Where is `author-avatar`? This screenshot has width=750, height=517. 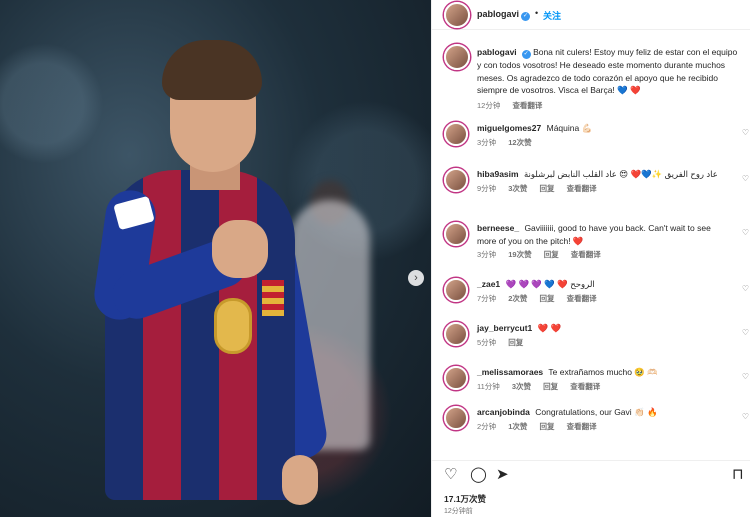 author-avatar is located at coordinates (457, 15).